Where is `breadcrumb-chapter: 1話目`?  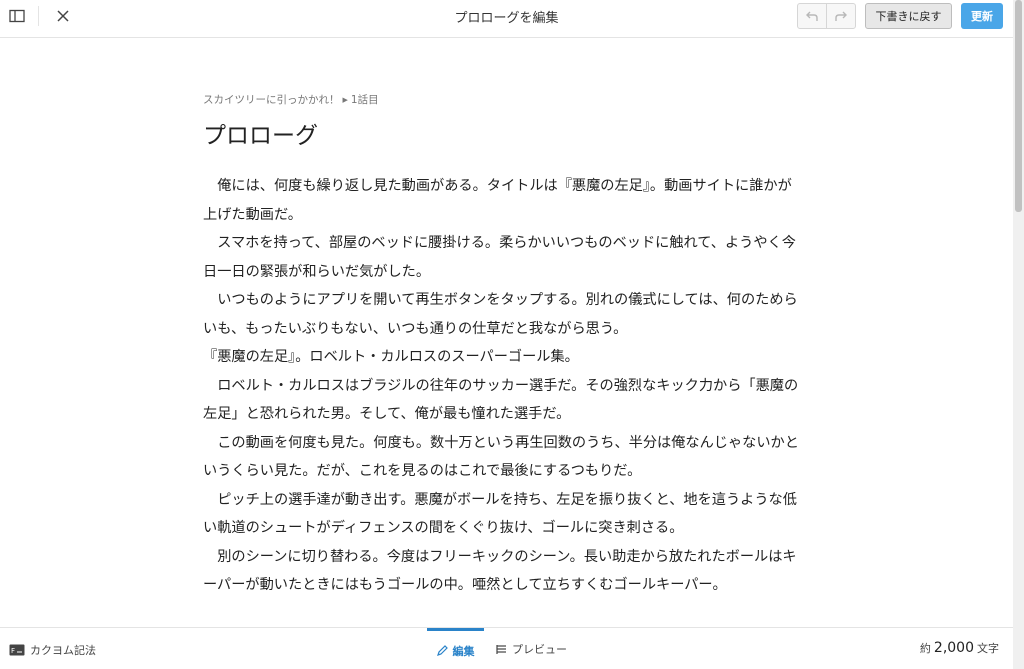
breadcrumb-chapter: 1話目 is located at coordinates (365, 99).